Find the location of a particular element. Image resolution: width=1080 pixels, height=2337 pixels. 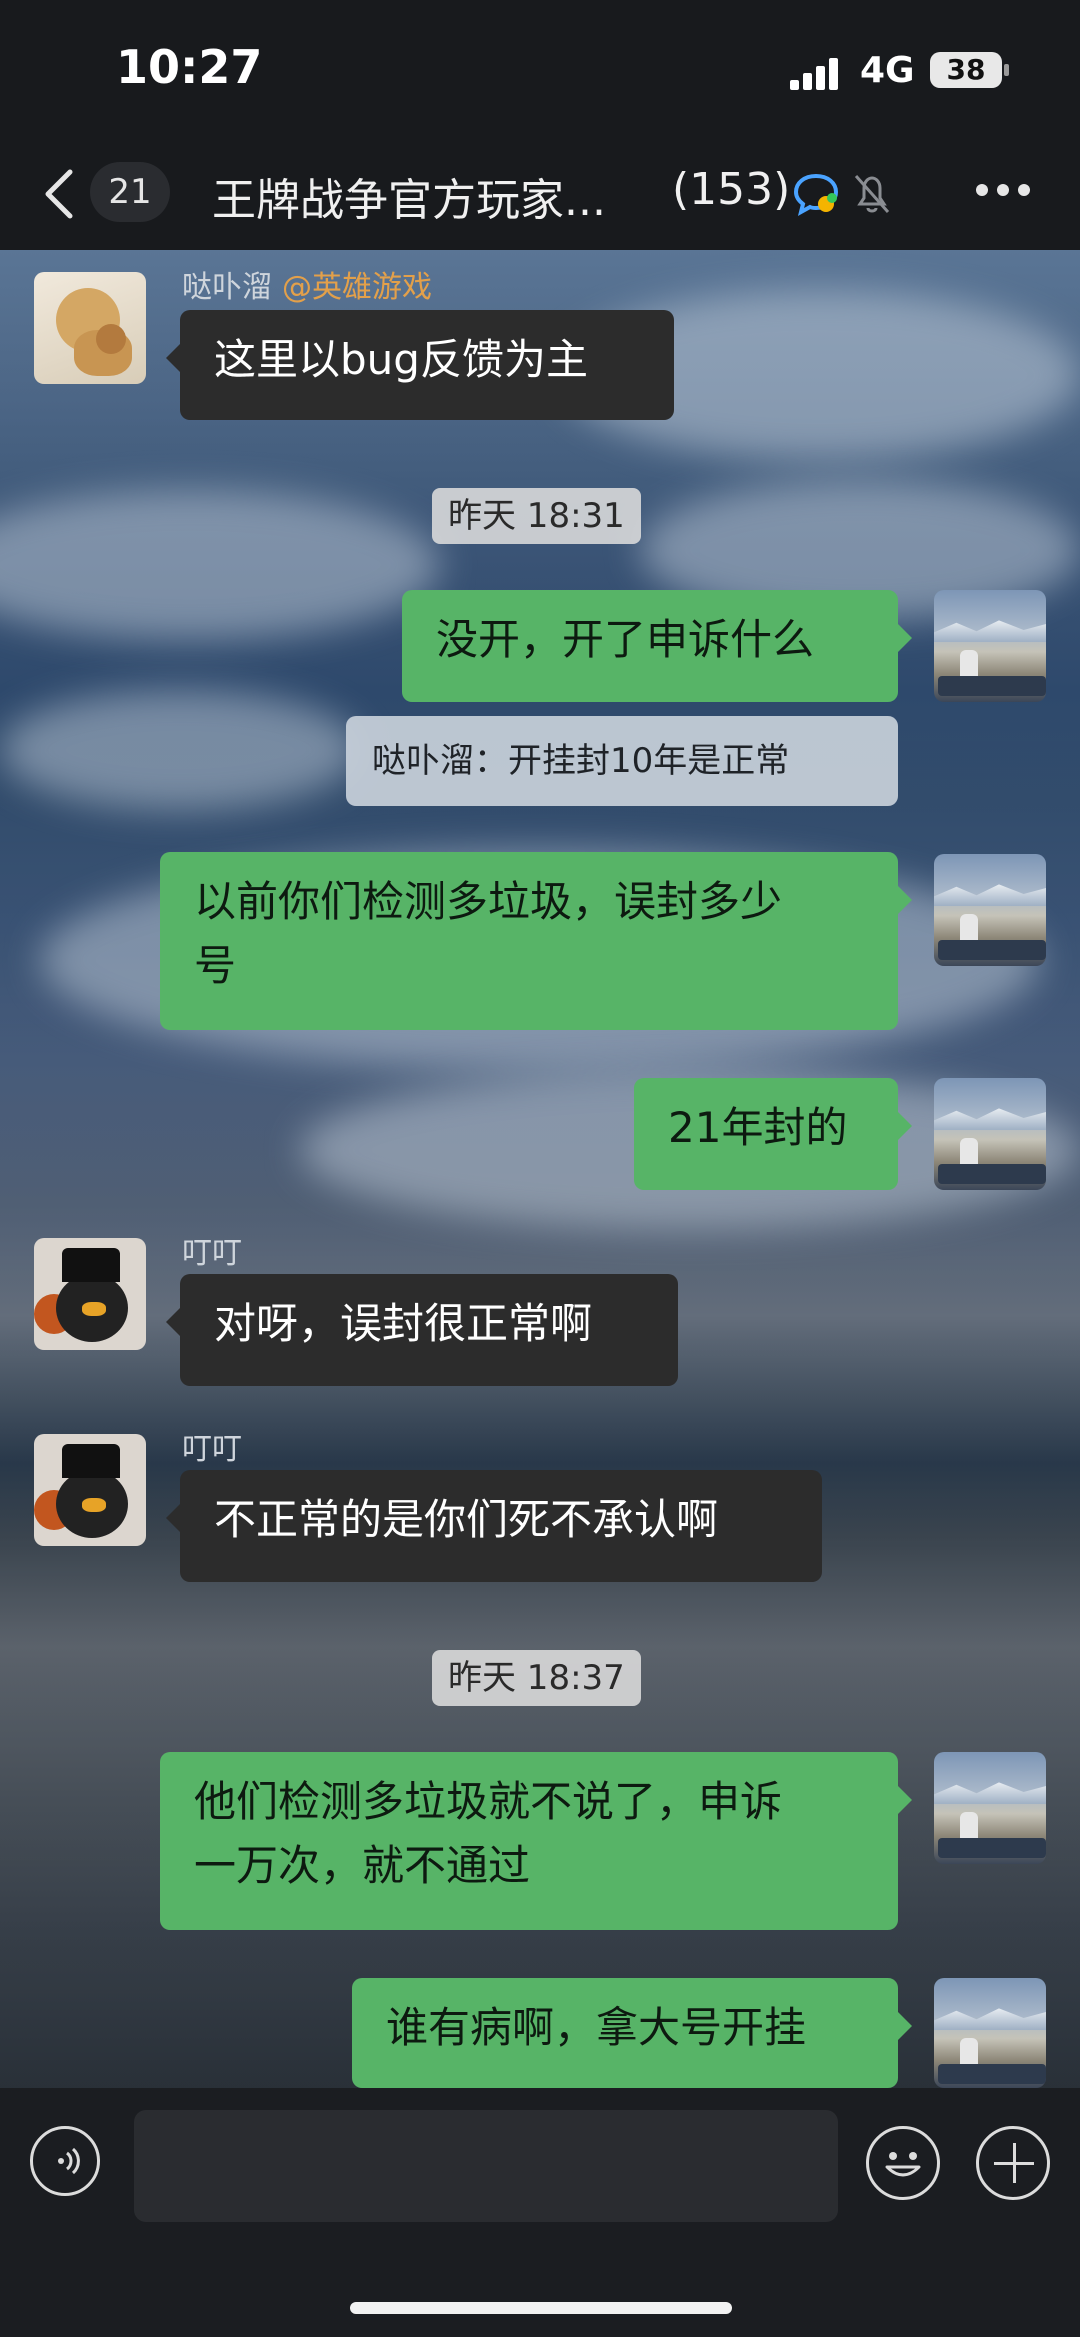

chat-header: 21 王牌战争官方玩家... (153) is located at coordinates (540, 195).